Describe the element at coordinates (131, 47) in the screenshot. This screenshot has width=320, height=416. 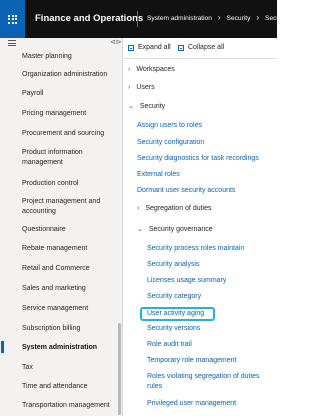
I see `expand-all-icon` at that location.